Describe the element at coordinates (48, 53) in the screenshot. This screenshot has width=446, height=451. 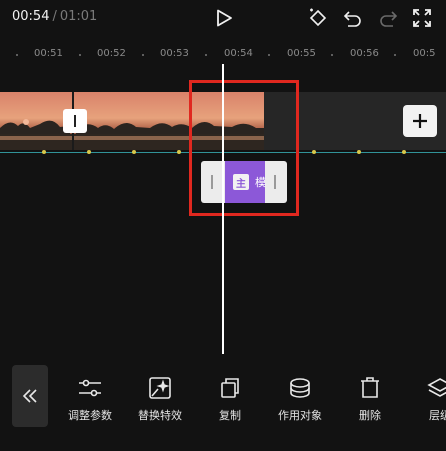
I see `ruler-tick: 00:51` at that location.